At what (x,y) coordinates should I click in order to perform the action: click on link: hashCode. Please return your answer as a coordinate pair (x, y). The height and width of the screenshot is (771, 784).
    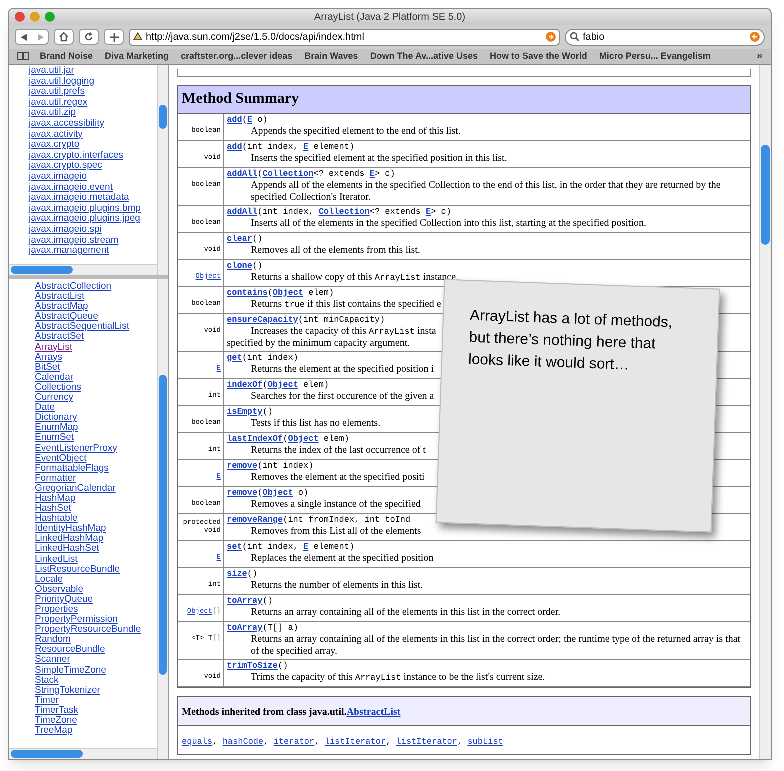
    Looking at the image, I should click on (243, 741).